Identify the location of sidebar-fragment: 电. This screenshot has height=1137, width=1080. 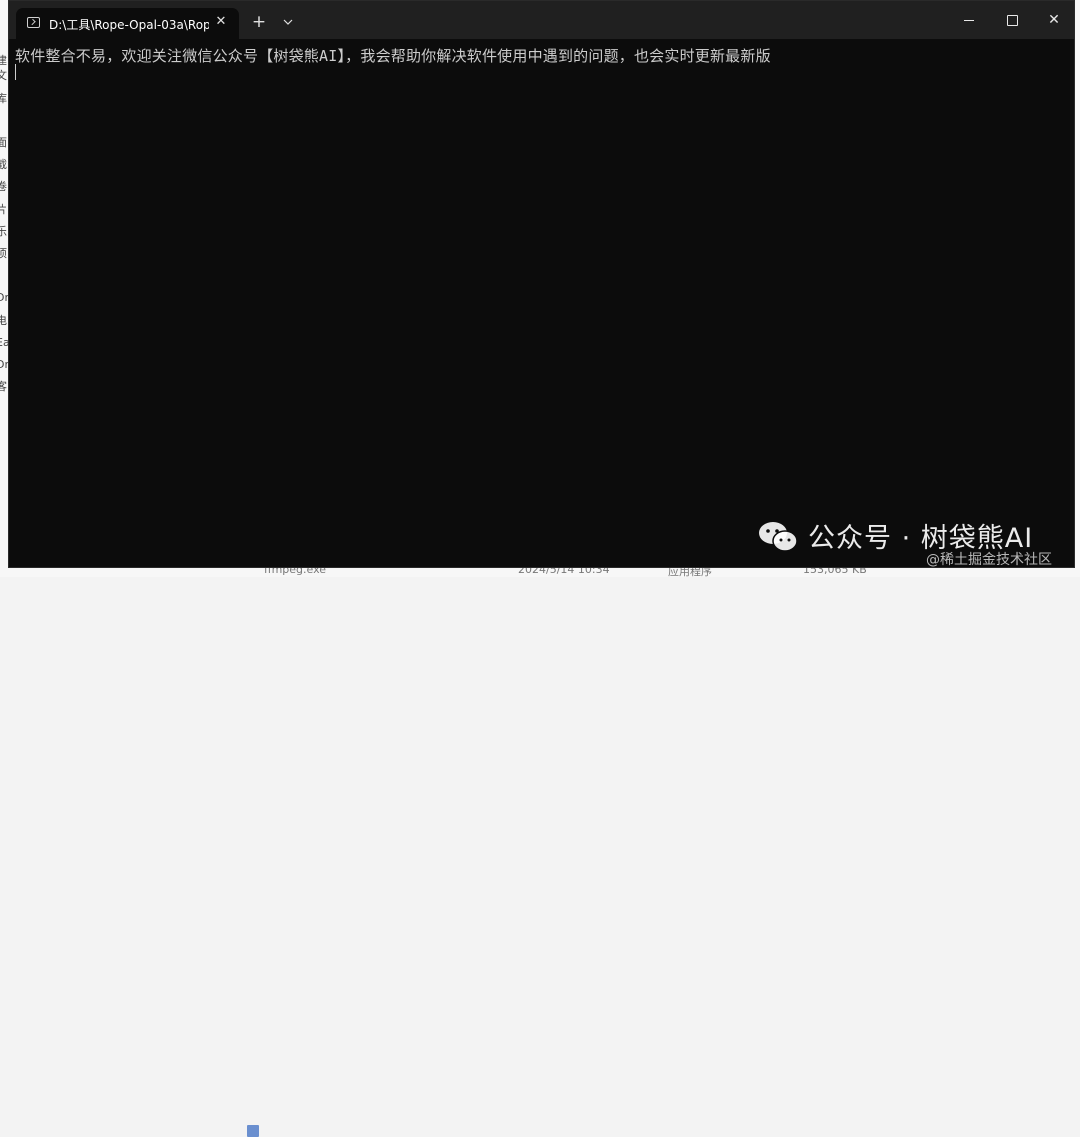
(3, 320).